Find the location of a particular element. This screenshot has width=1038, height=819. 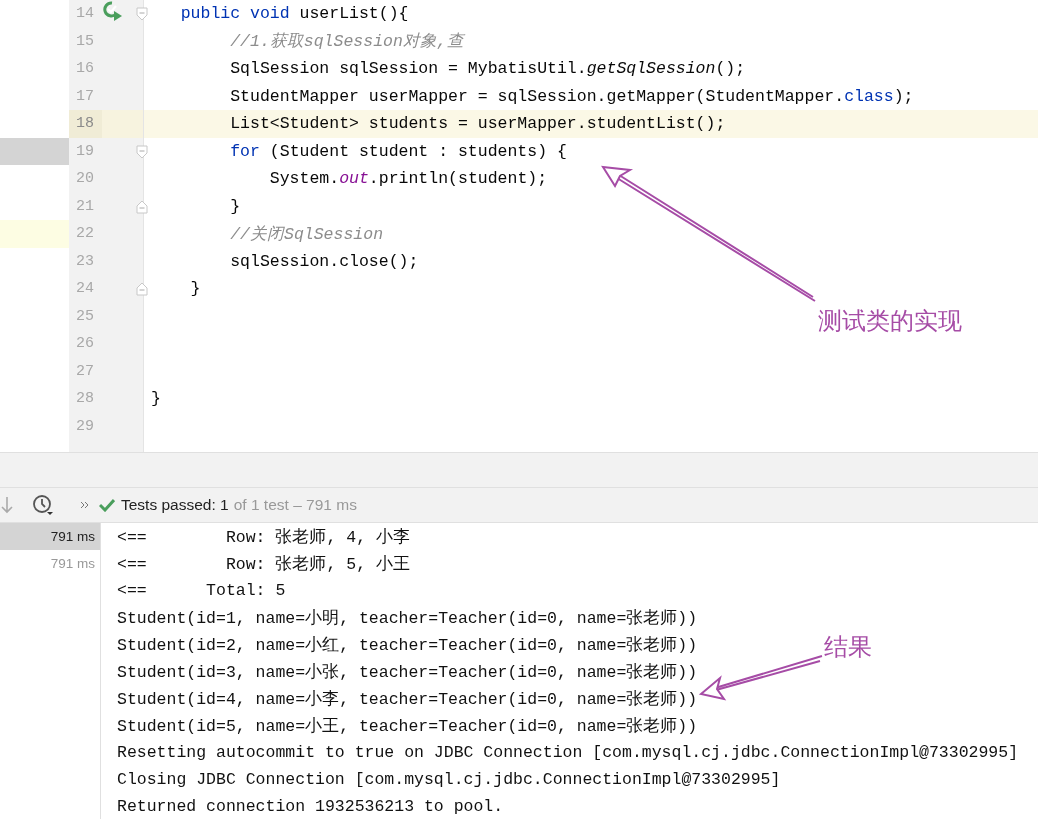

line-number: 19 is located at coordinates (85, 151).